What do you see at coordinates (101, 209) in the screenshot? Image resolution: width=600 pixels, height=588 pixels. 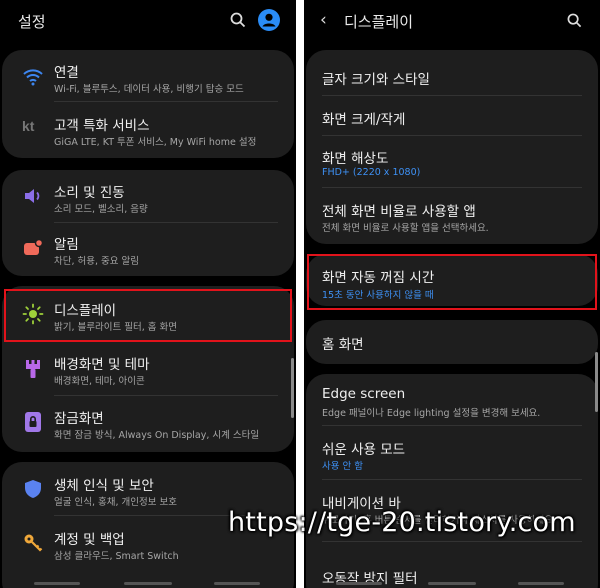 I see `settings-item-subtitle: 소리 모드, 벨소리, 음량` at bounding box center [101, 209].